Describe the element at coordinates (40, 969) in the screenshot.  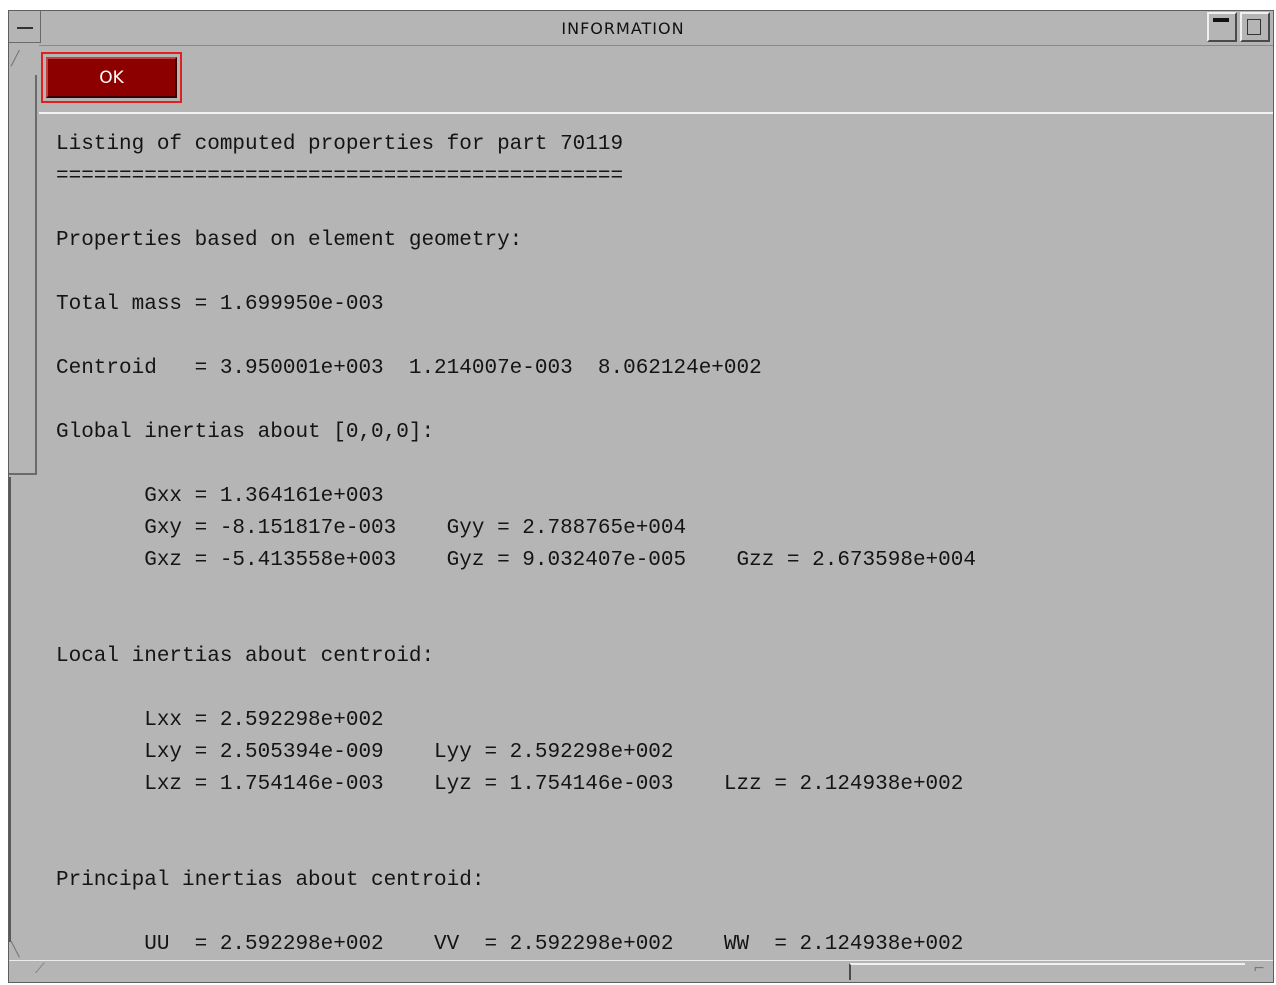
I see `resize-corner-bottom-left-icon: ⟋` at that location.